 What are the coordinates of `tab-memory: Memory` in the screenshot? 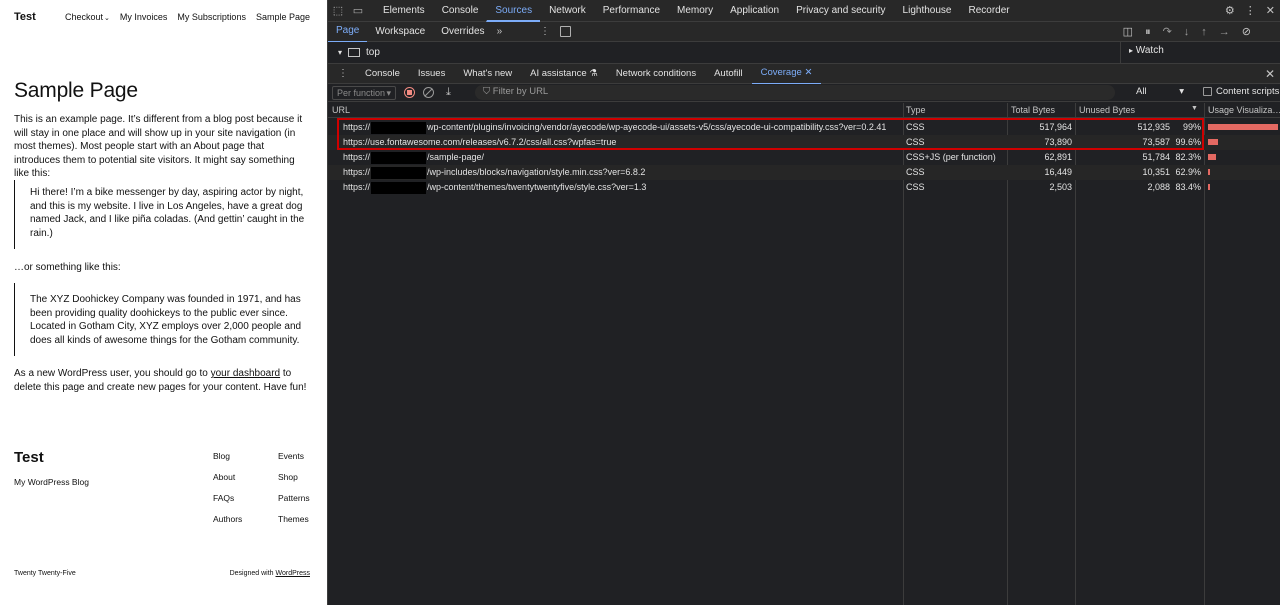 It's located at (694, 11).